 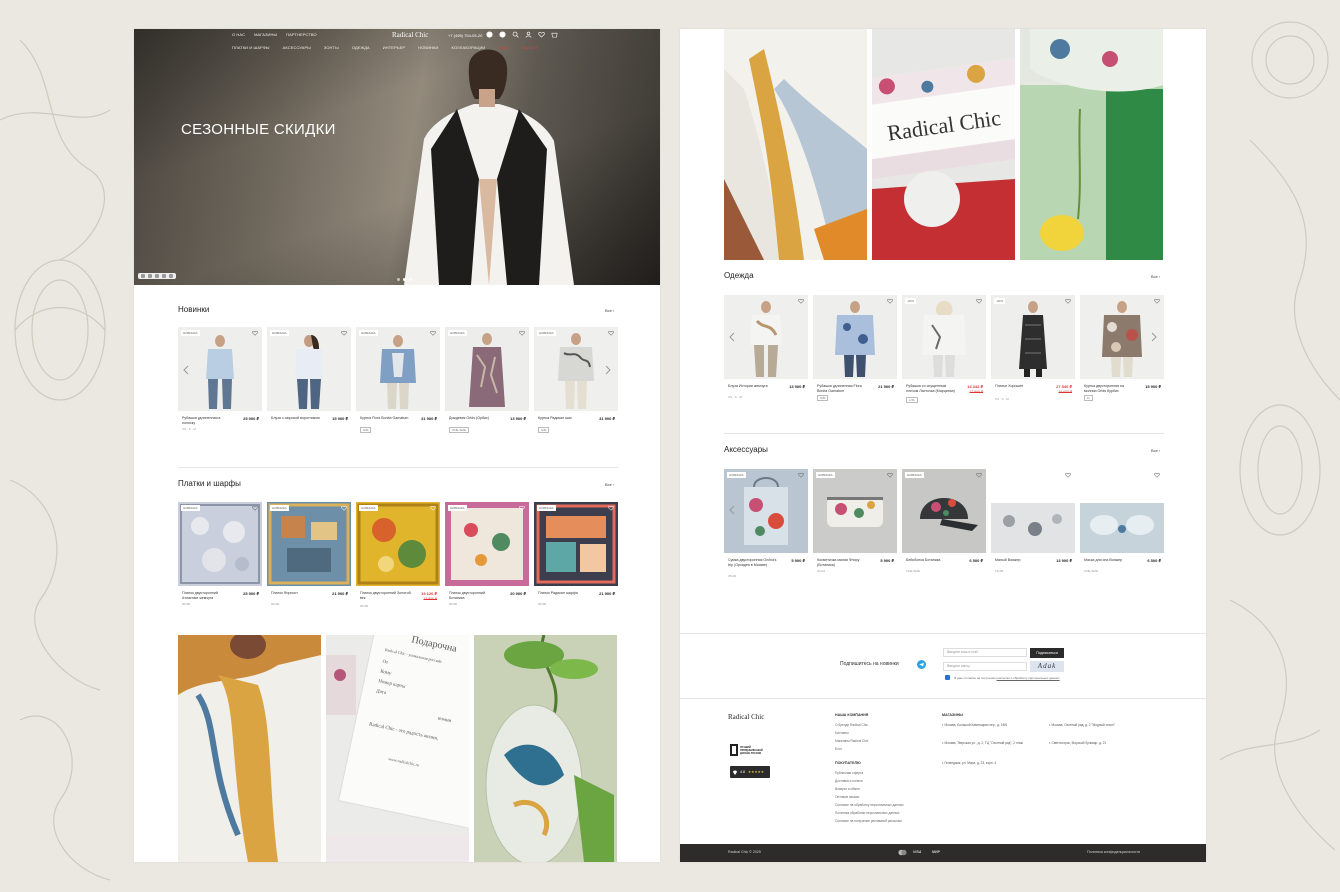 What do you see at coordinates (851, 741) in the screenshot?
I see `footer-link: Магазины Radical Chic` at bounding box center [851, 741].